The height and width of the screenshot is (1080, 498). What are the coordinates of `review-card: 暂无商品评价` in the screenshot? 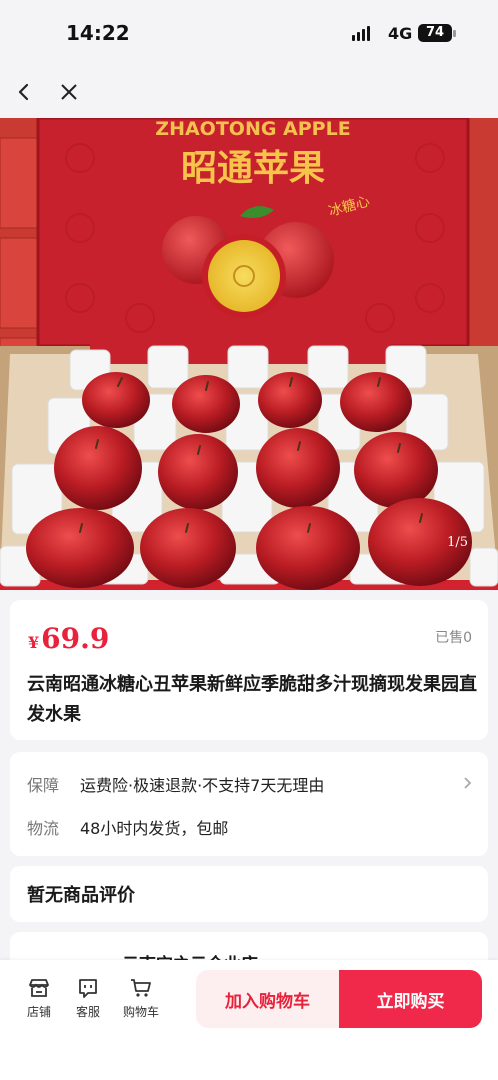 It's located at (249, 894).